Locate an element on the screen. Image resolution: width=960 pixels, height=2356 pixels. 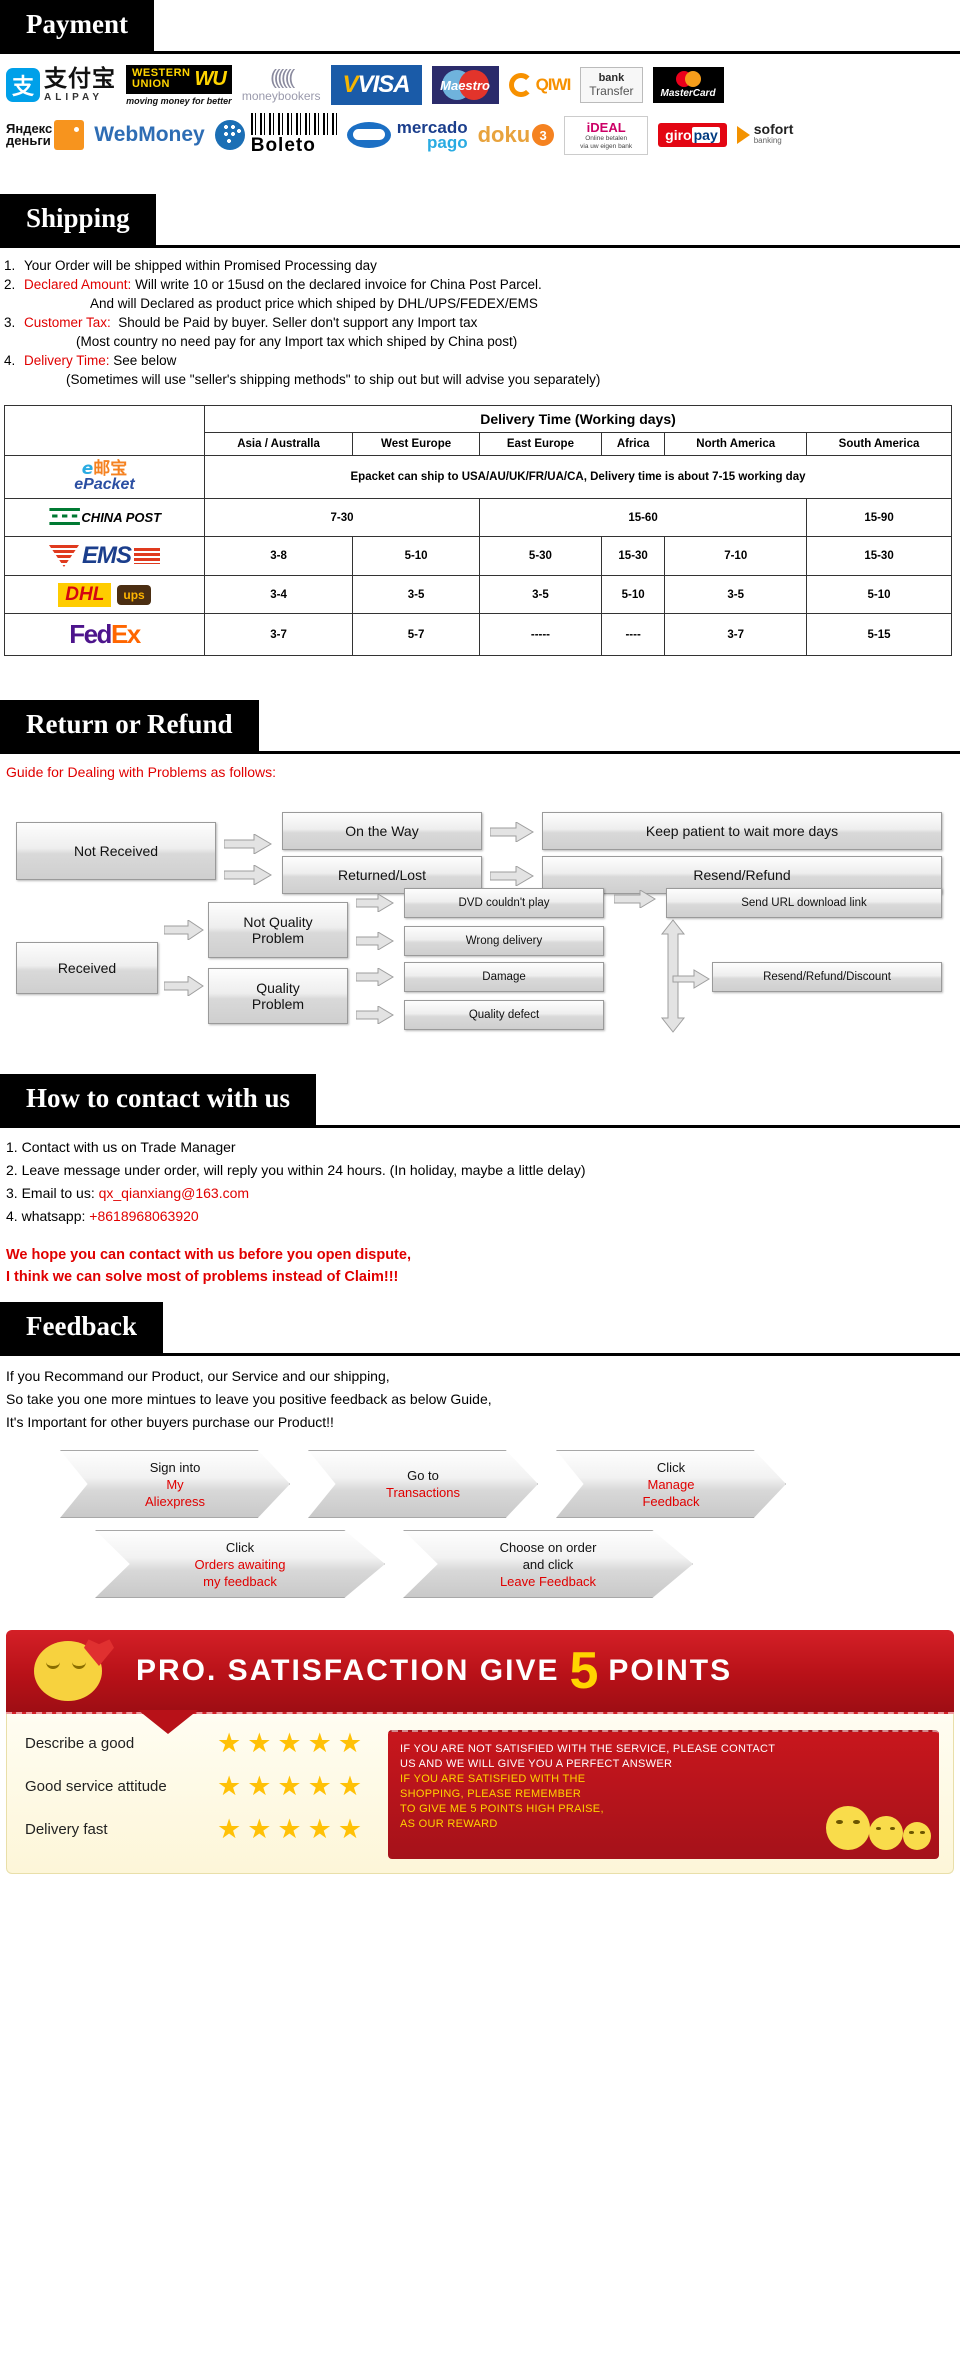
bank-transfer-icon: bank Transfer is located at coordinates (611, 85).